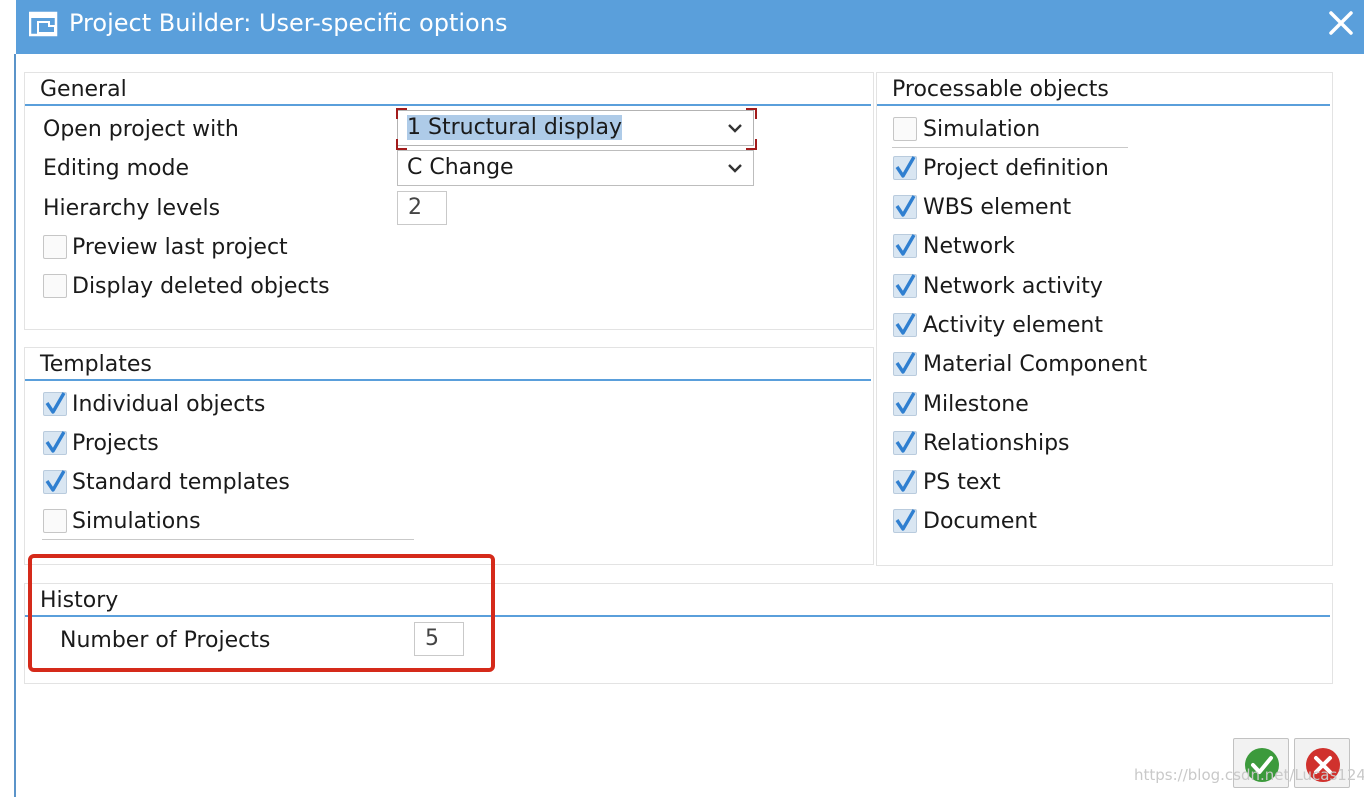 This screenshot has width=1364, height=797. What do you see at coordinates (55, 286) in the screenshot?
I see `display-deleted-objects-checkbox` at bounding box center [55, 286].